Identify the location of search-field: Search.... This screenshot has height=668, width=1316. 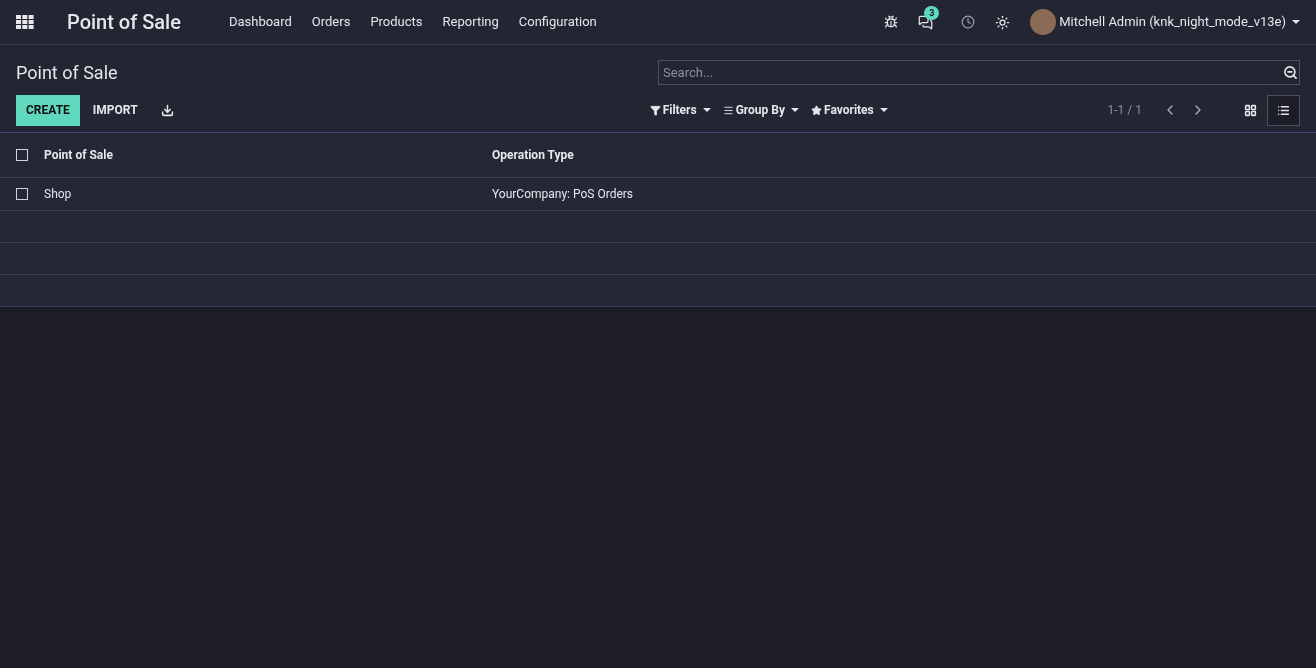
(979, 72).